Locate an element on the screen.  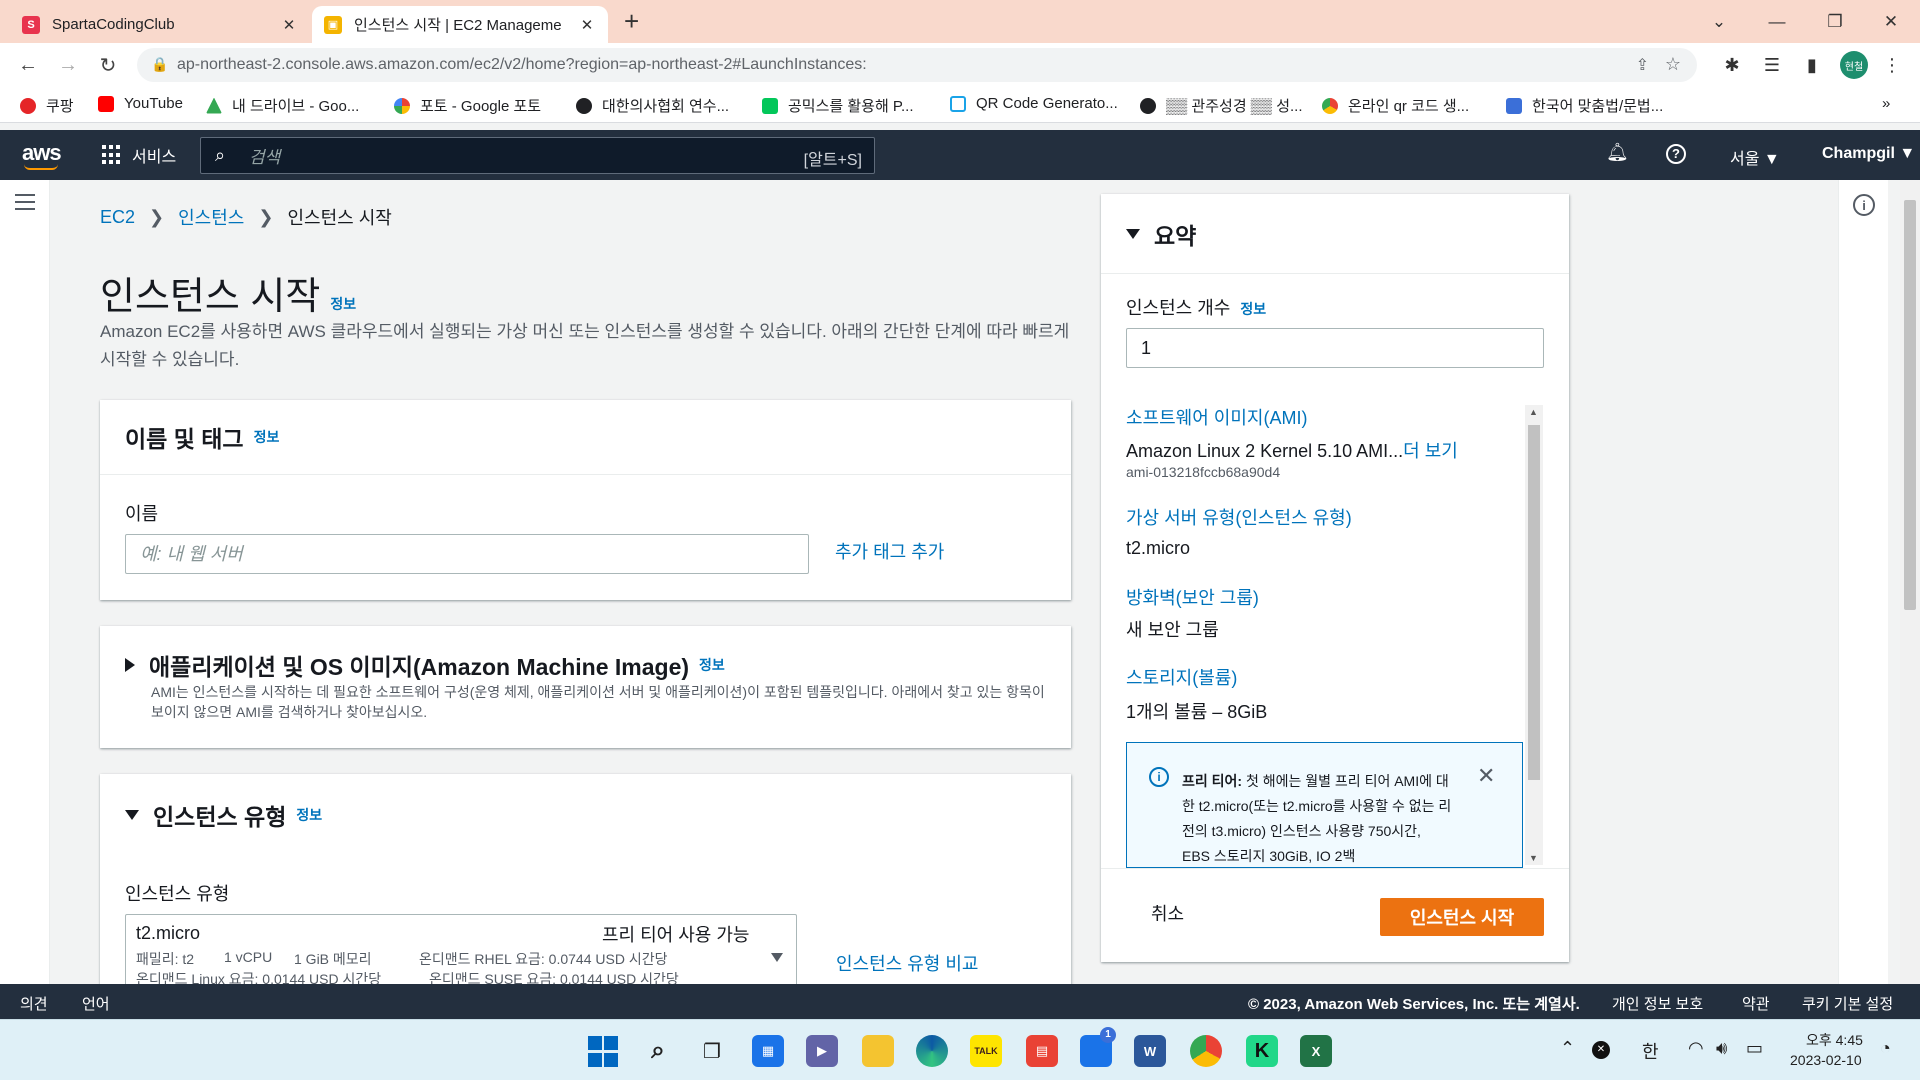
region-selector: 서울 ▼ is located at coordinates (1755, 157).